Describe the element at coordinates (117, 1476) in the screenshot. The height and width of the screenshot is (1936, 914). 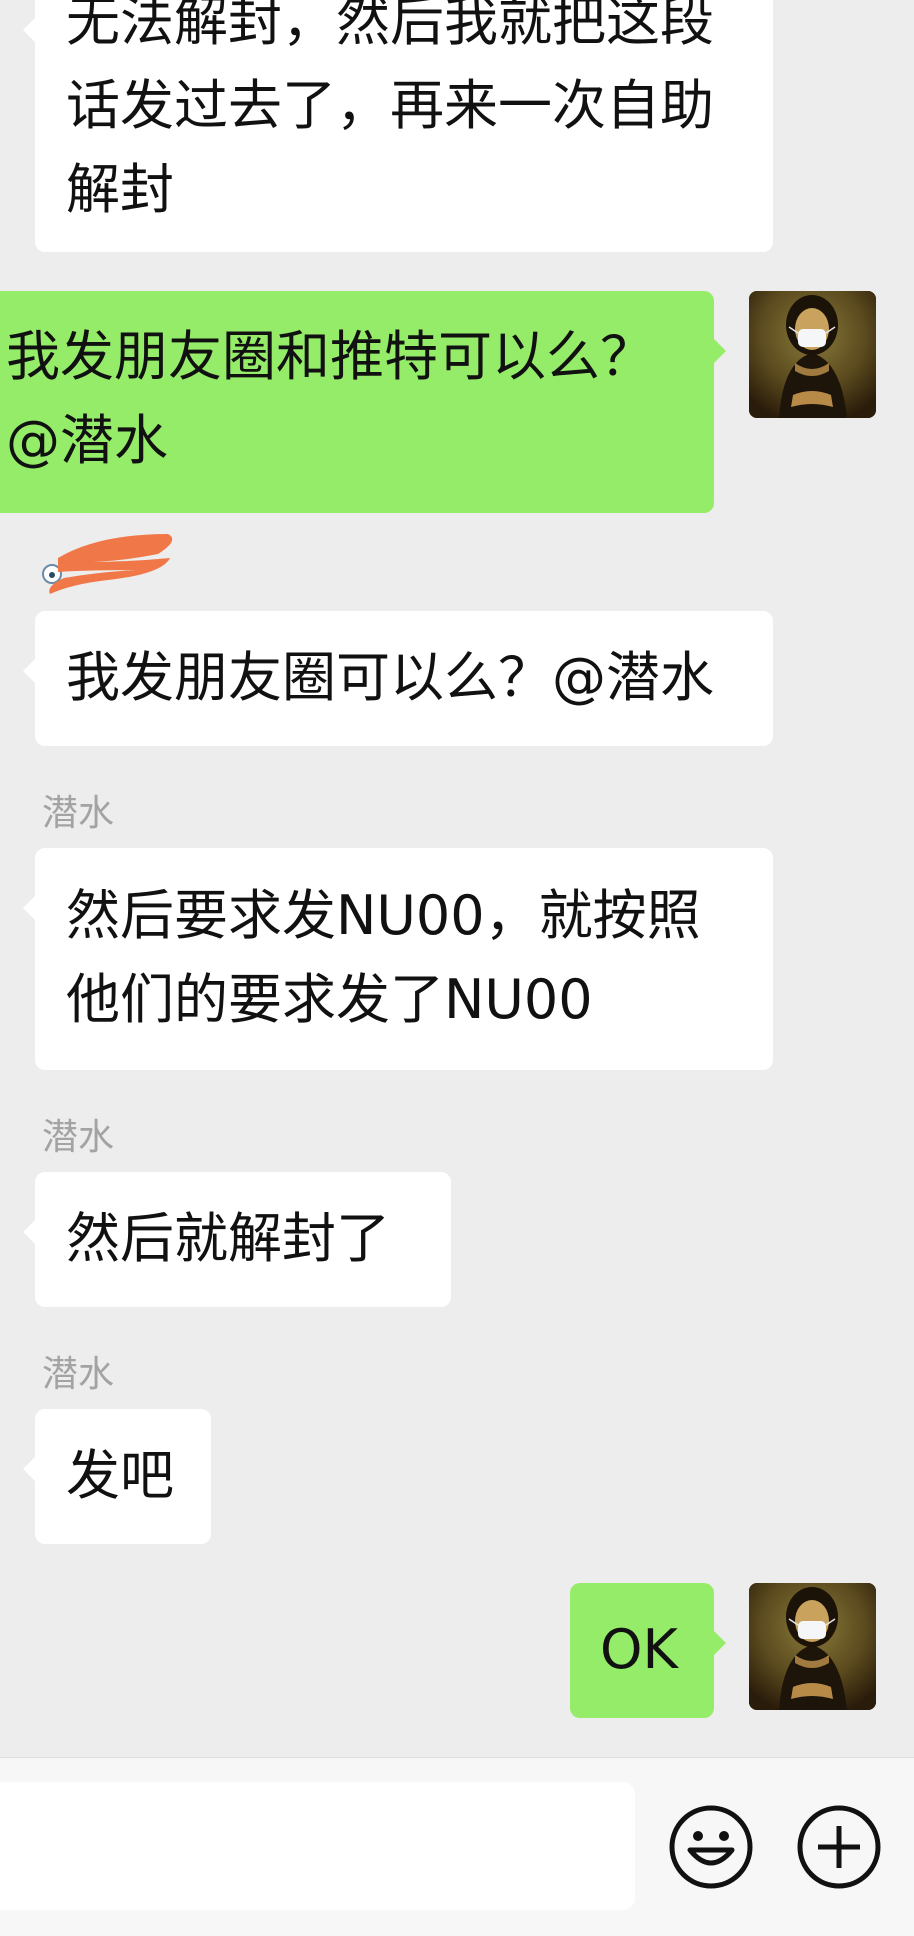
I see `message-bubble-incoming: 发吧` at that location.